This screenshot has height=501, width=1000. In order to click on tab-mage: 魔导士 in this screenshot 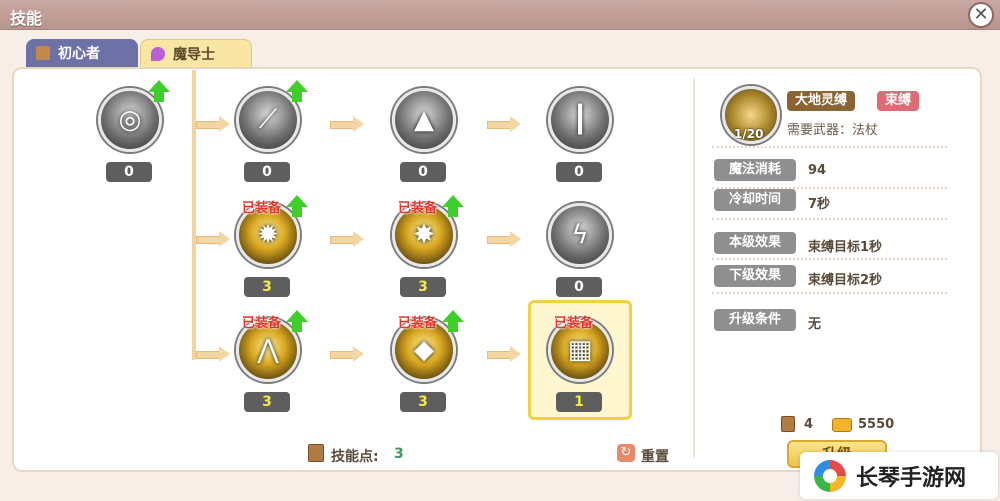, I will do `click(196, 53)`.